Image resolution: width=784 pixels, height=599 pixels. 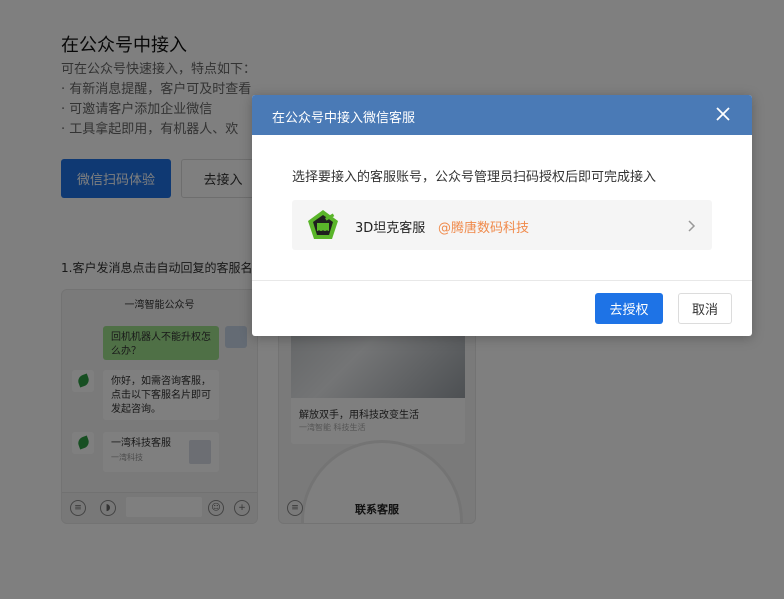 What do you see at coordinates (629, 308) in the screenshot?
I see `authorize-button: 去授权` at bounding box center [629, 308].